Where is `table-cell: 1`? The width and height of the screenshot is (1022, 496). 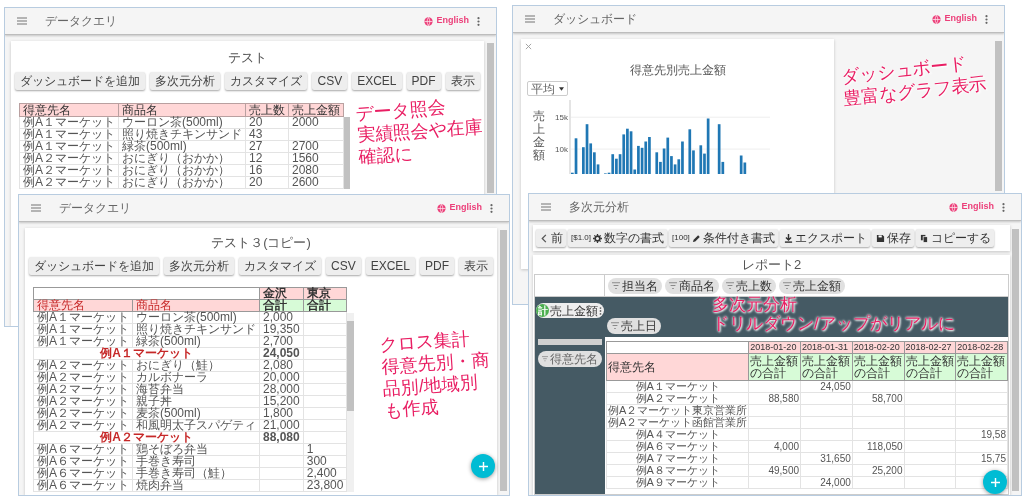
table-cell: 1 is located at coordinates (325, 449).